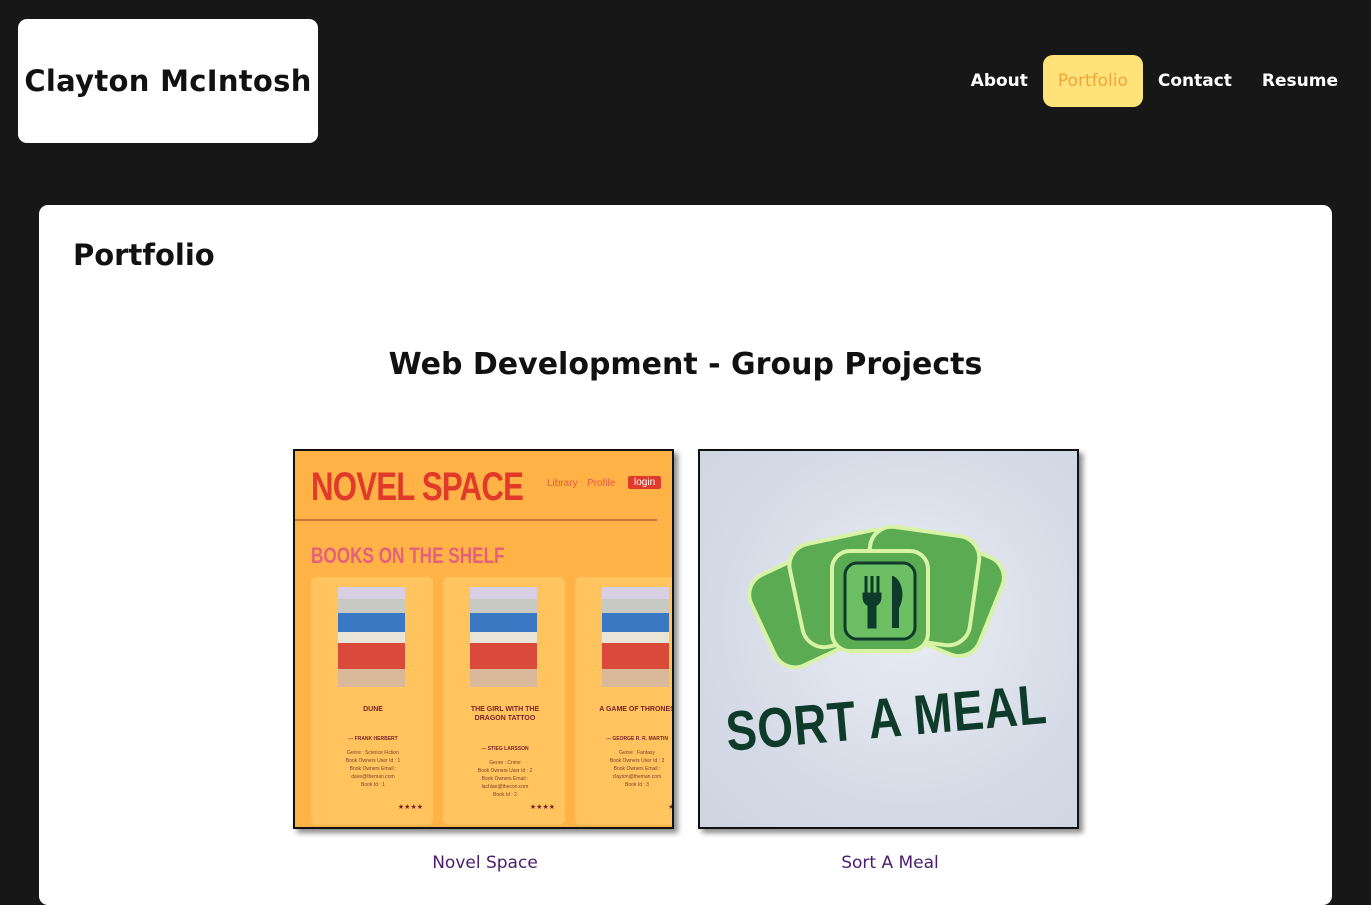 The height and width of the screenshot is (905, 1371). Describe the element at coordinates (408, 555) in the screenshot. I see `novel-space-heading: BOOKS ON THE SHELF` at that location.